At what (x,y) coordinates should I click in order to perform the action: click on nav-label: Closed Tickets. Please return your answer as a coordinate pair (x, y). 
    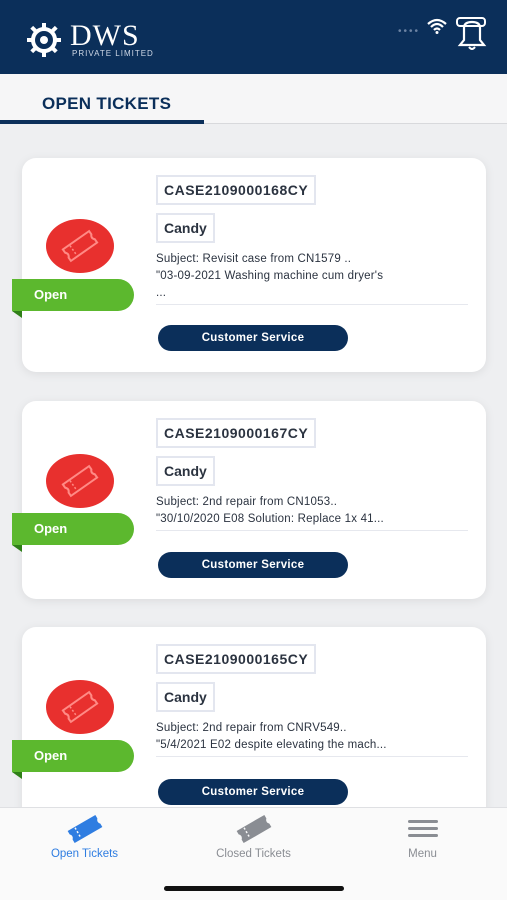
    Looking at the image, I should click on (253, 854).